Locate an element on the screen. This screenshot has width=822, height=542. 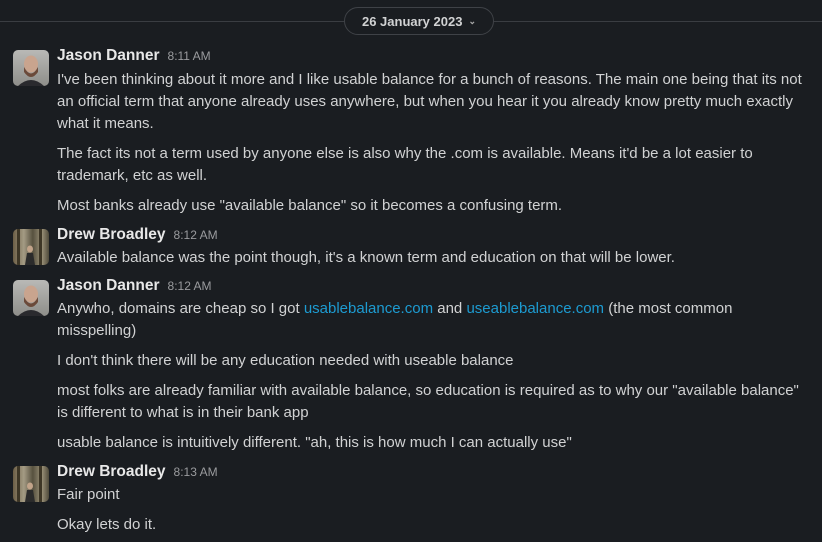
date-divider: 26 January 2023 ⌄ is located at coordinates (411, 21).